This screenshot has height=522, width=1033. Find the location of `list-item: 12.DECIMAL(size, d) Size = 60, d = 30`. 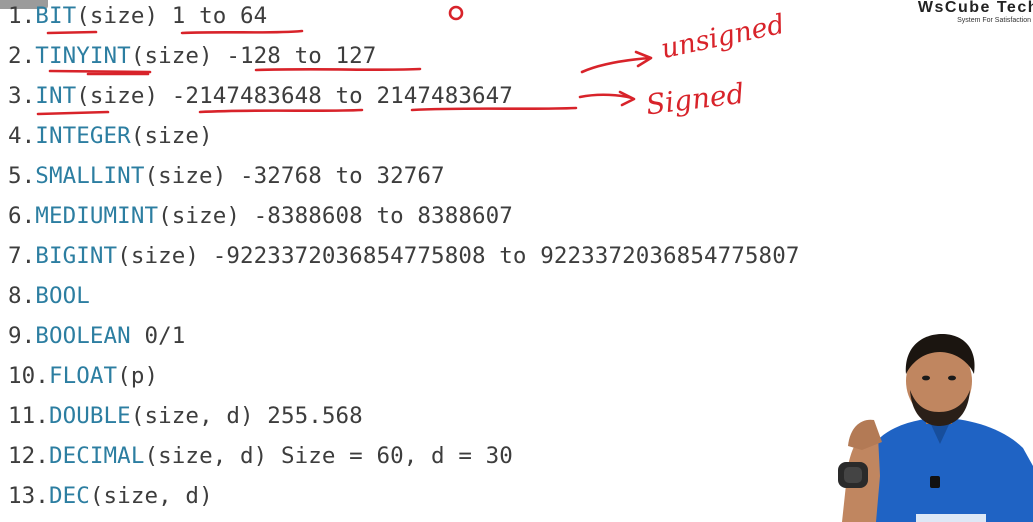

list-item: 12.DECIMAL(size, d) Size = 60, d = 30 is located at coordinates (260, 456).